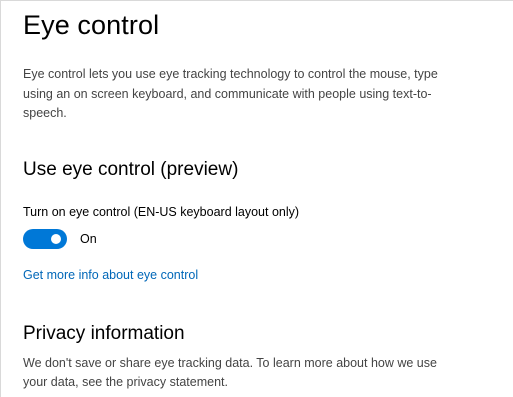 Image resolution: width=513 pixels, height=397 pixels. What do you see at coordinates (258, 238) in the screenshot?
I see `eye-control-toggle-row: On` at bounding box center [258, 238].